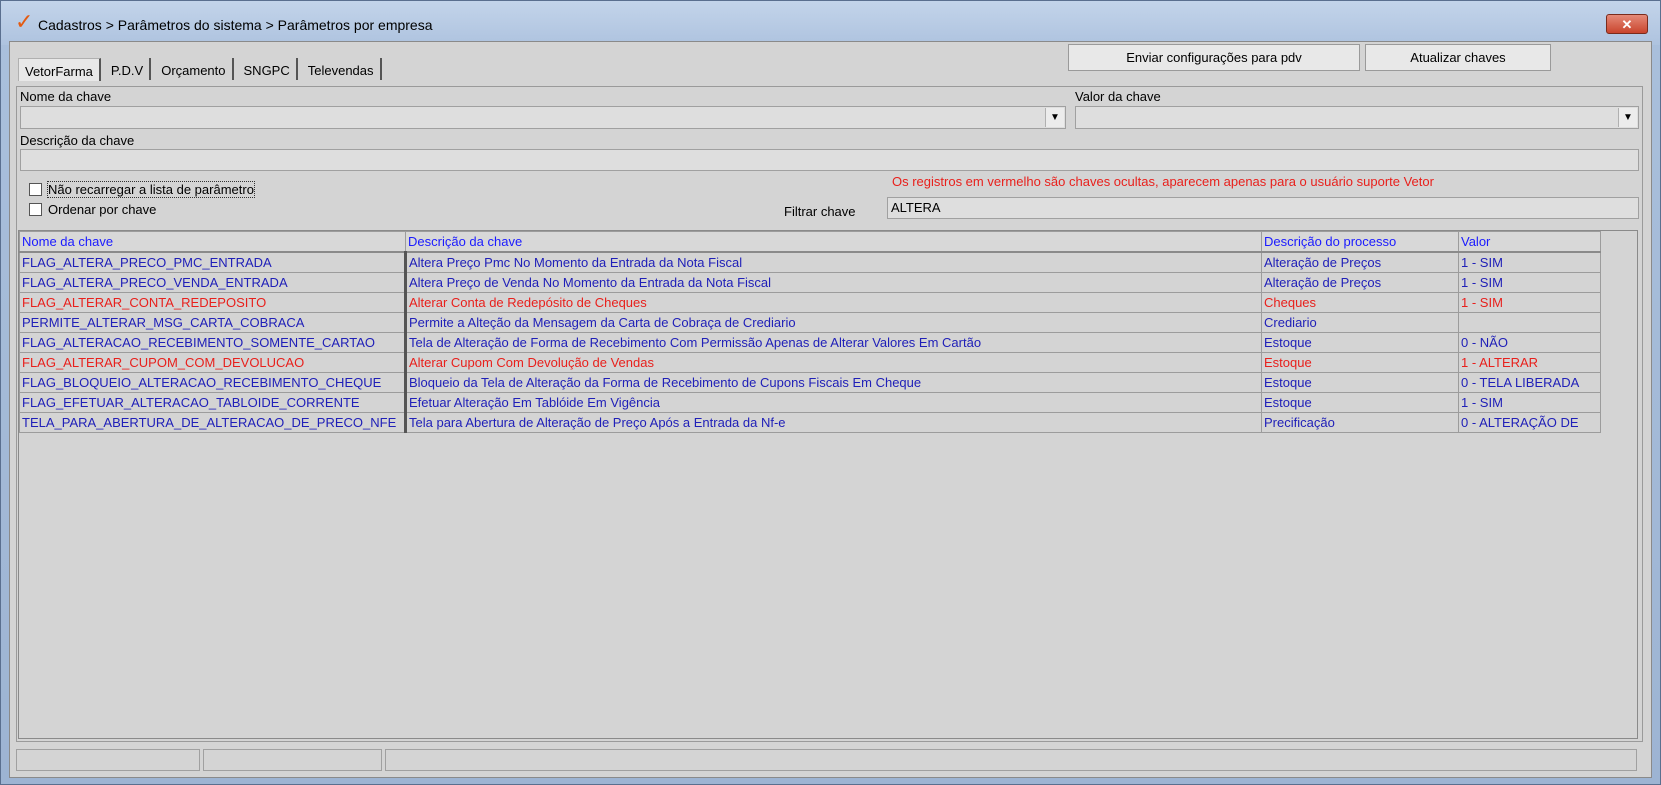 Image resolution: width=1661 pixels, height=785 pixels. Describe the element at coordinates (1458, 57) in the screenshot. I see `refresh-keys-button: Atualizar chaves` at that location.